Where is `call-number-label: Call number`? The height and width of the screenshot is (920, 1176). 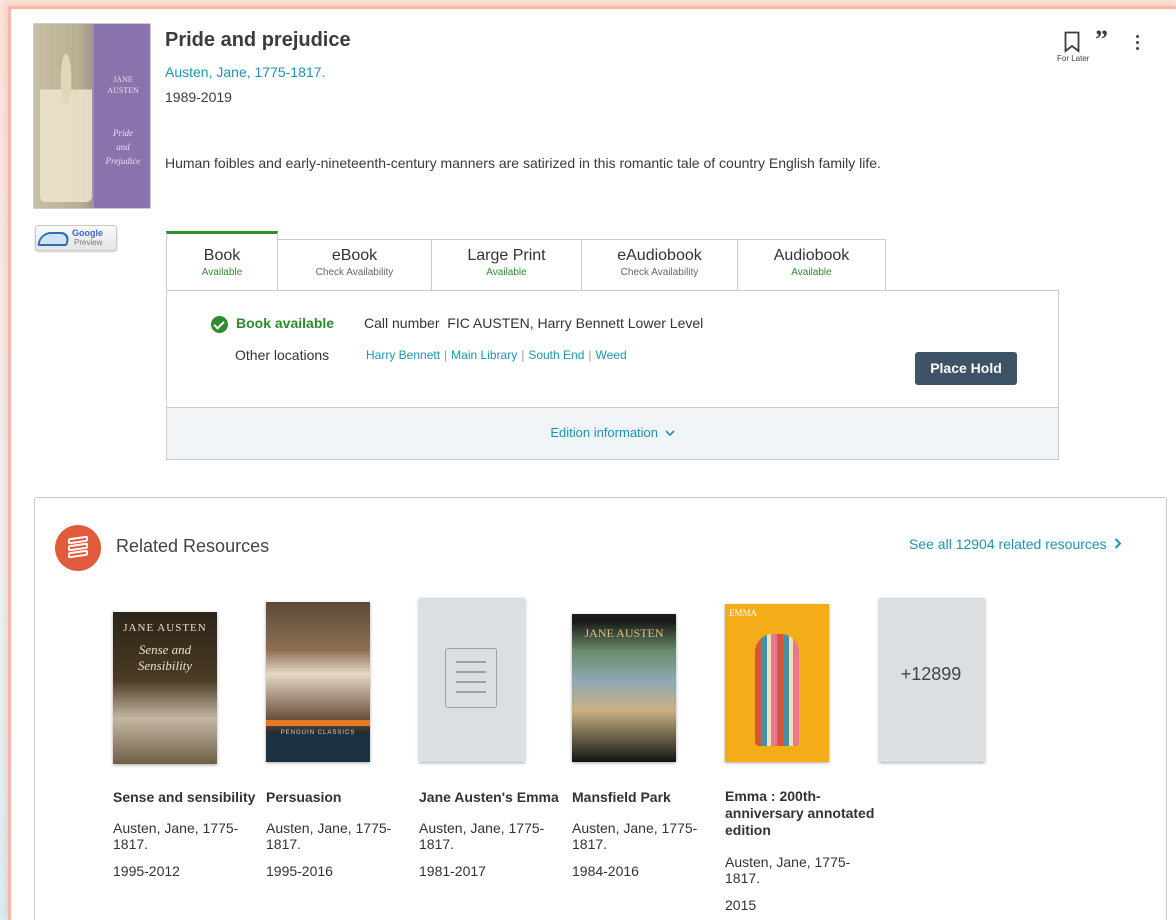 call-number-label: Call number is located at coordinates (402, 323).